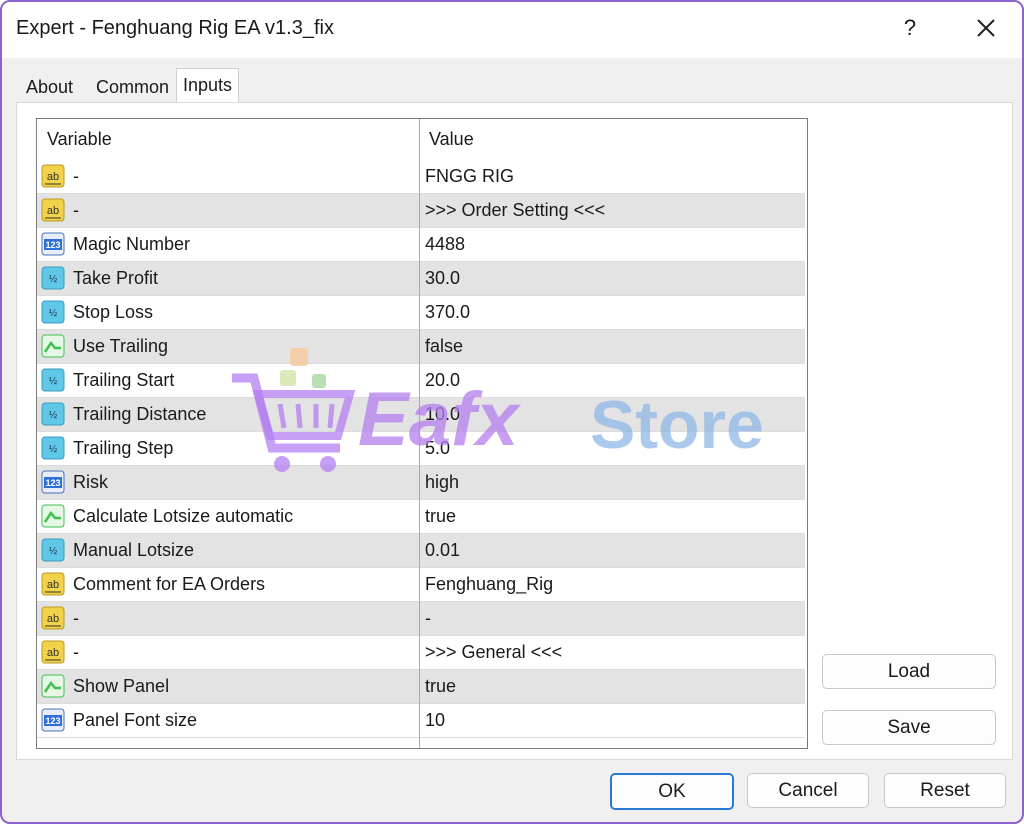  I want to click on variable-cell: Stop Loss, so click(113, 312).